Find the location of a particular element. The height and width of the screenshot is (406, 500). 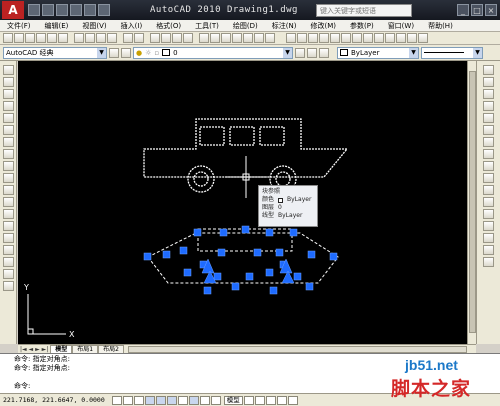

mirror-icon is located at coordinates (488, 94).